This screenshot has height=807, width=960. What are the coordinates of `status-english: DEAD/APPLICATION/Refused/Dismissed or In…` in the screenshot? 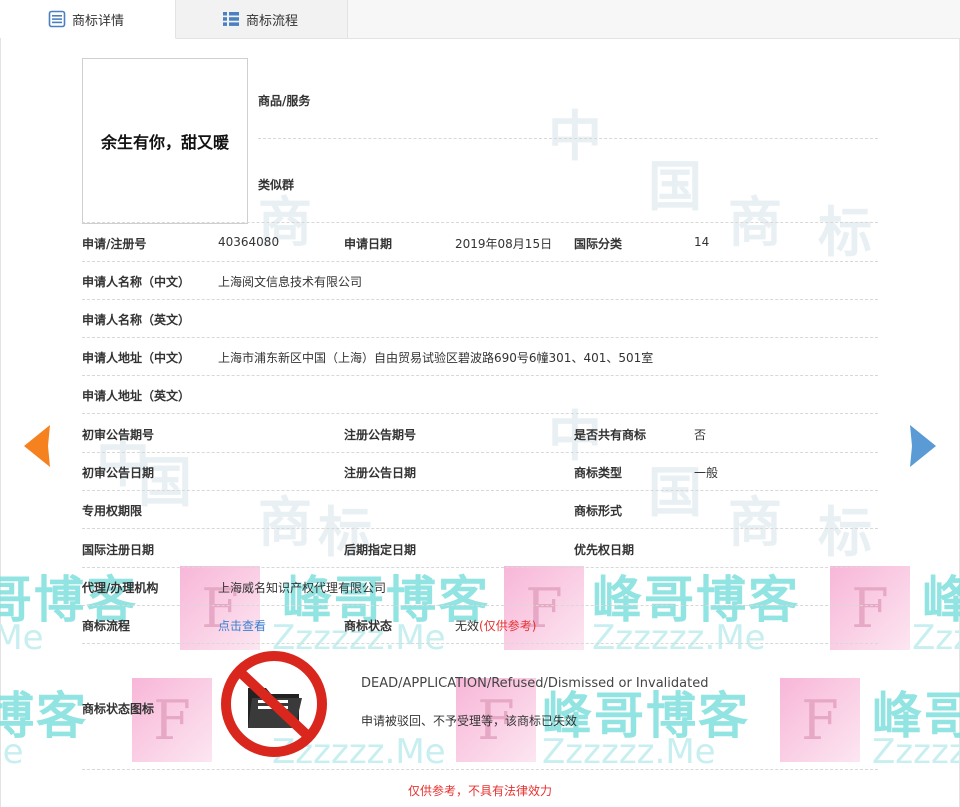 It's located at (535, 683).